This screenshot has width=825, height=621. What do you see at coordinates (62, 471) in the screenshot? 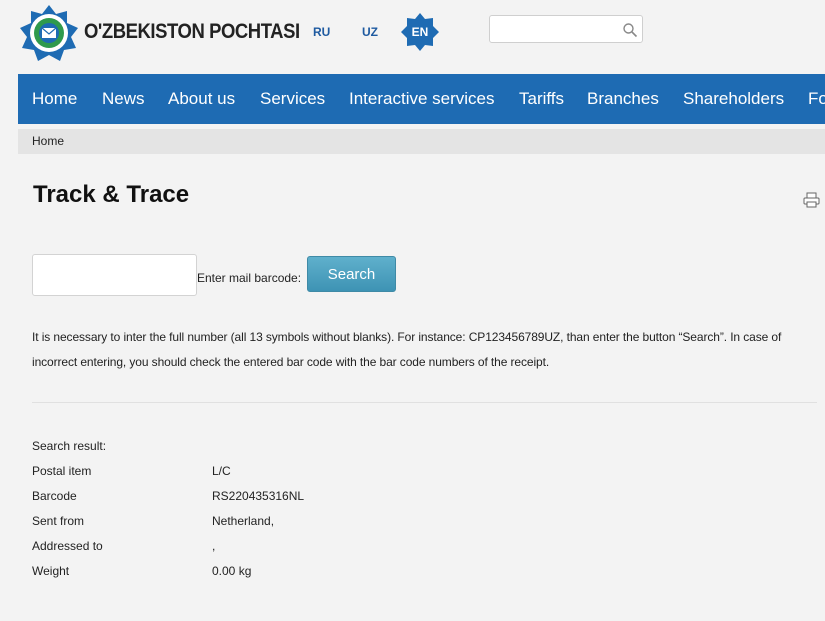
I see `result-label-postal-item: Postal item` at bounding box center [62, 471].